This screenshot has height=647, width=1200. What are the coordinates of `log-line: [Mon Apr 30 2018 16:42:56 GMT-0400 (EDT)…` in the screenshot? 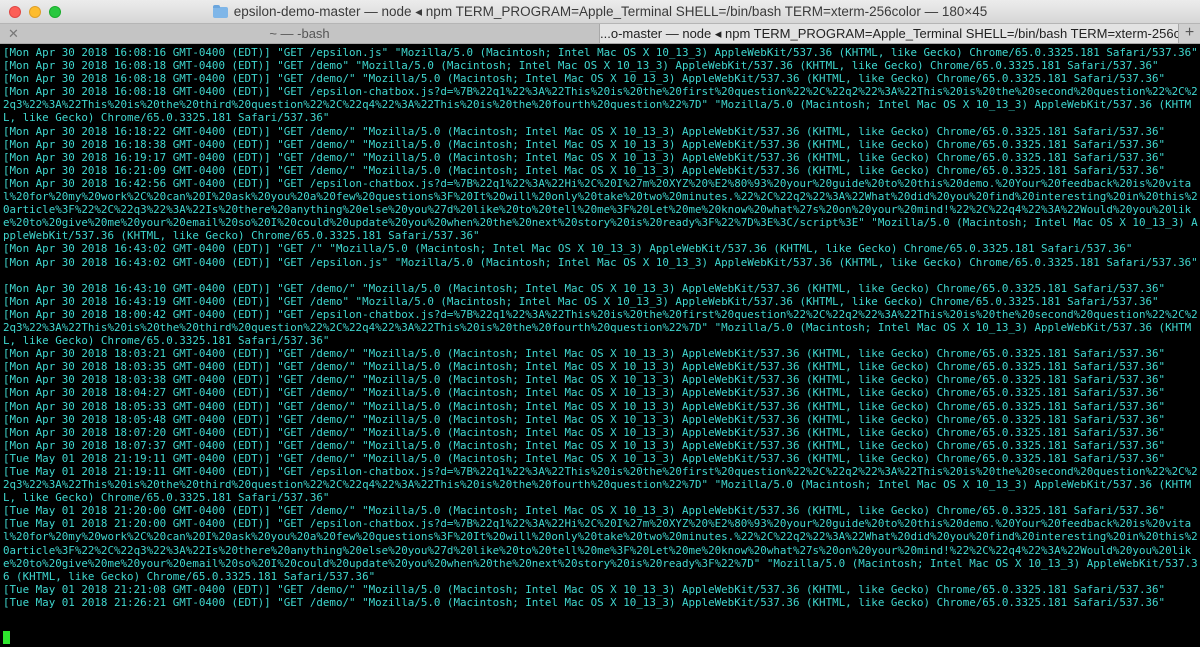 It's located at (600, 209).